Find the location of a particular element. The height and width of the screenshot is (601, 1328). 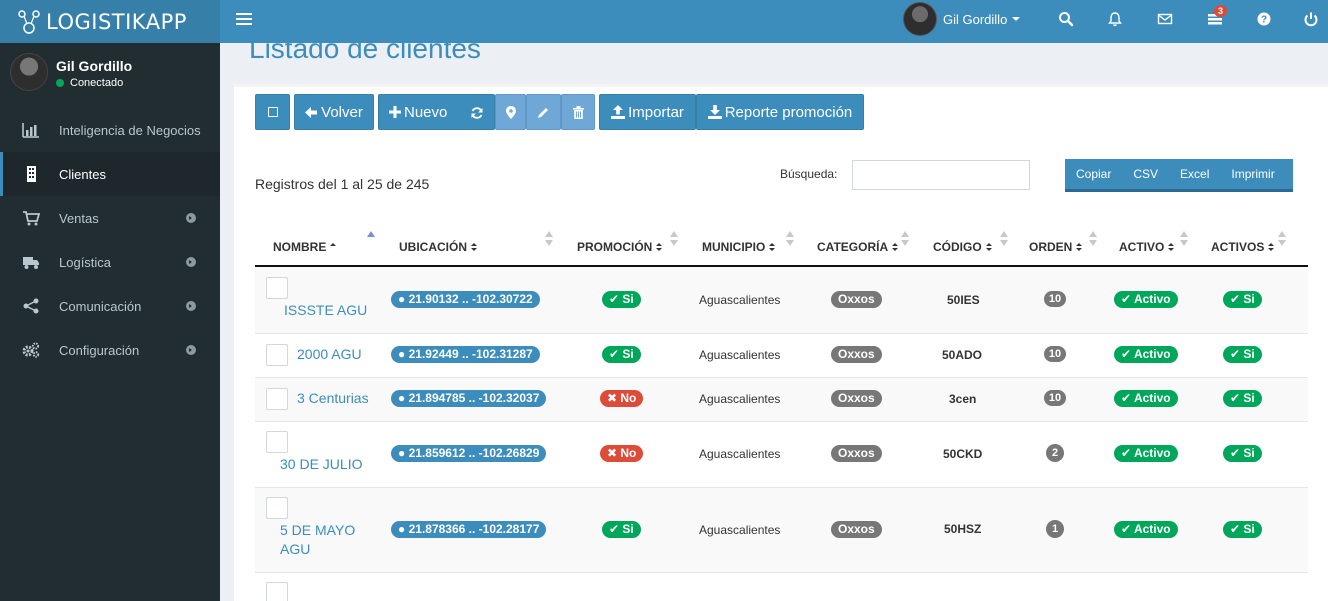

col-nombre: NOMBRE is located at coordinates (305, 247).